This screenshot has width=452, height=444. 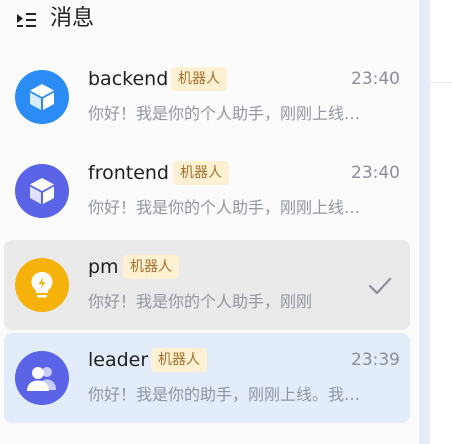 I want to click on conversation-time: 23:39, so click(x=375, y=360).